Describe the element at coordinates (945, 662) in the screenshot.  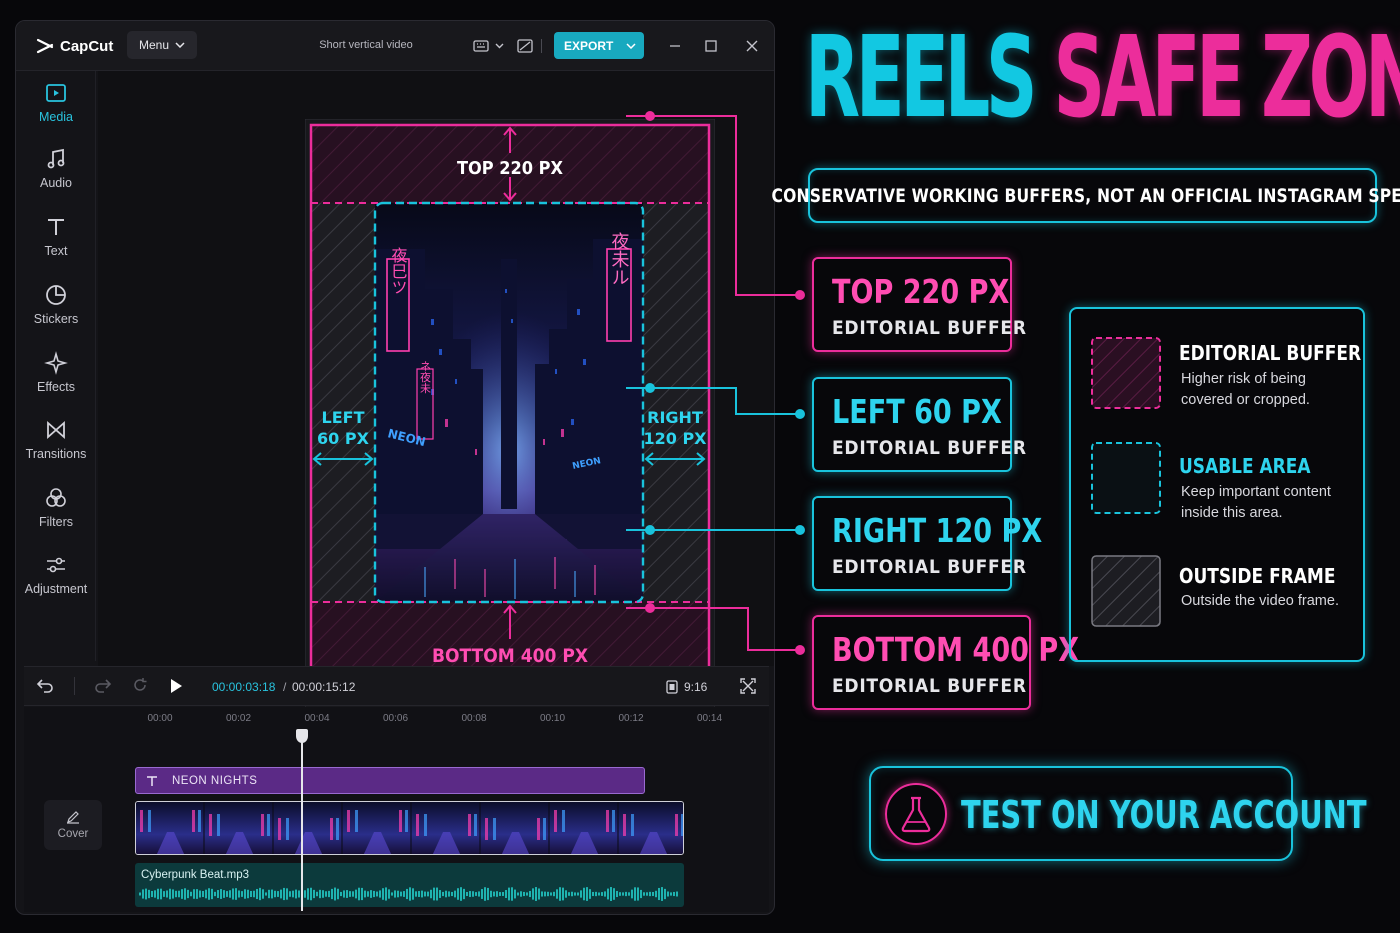
I see `callout-bottom: BOTTOM 400 PX EDITORIAL BUFFER` at that location.